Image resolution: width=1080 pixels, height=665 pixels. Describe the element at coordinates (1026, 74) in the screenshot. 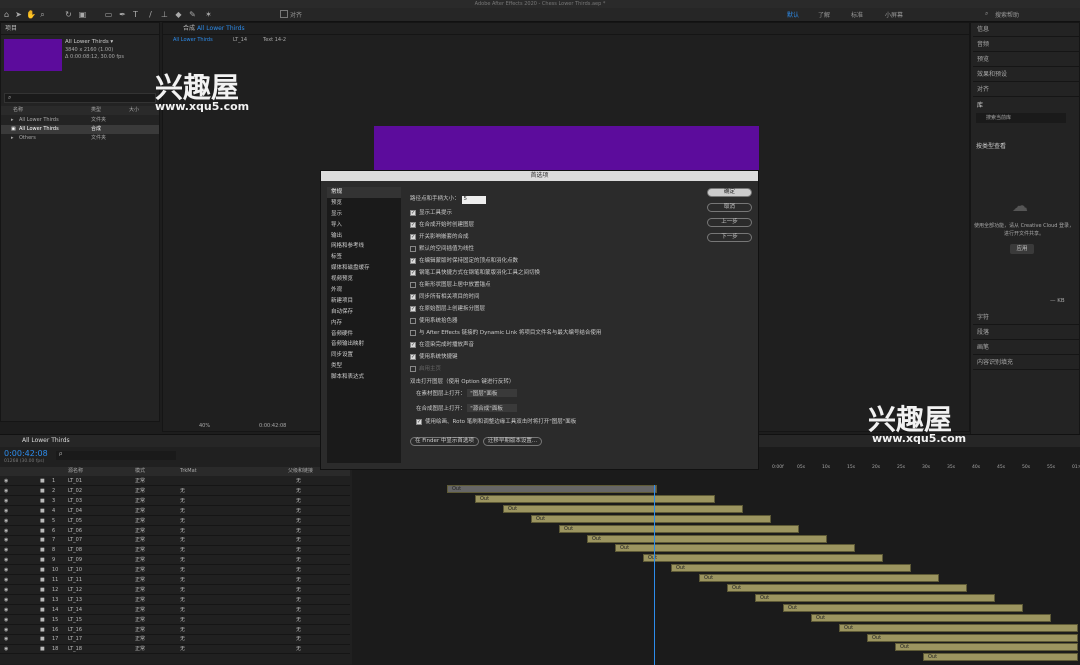

I see `panel-effects-presets: 效果和预设` at that location.